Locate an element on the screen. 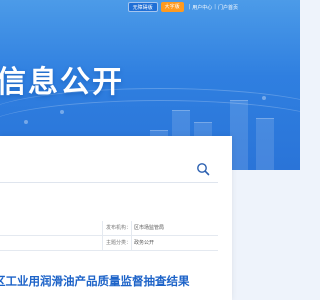 The height and width of the screenshot is (300, 320). search-bar is located at coordinates (109, 168).